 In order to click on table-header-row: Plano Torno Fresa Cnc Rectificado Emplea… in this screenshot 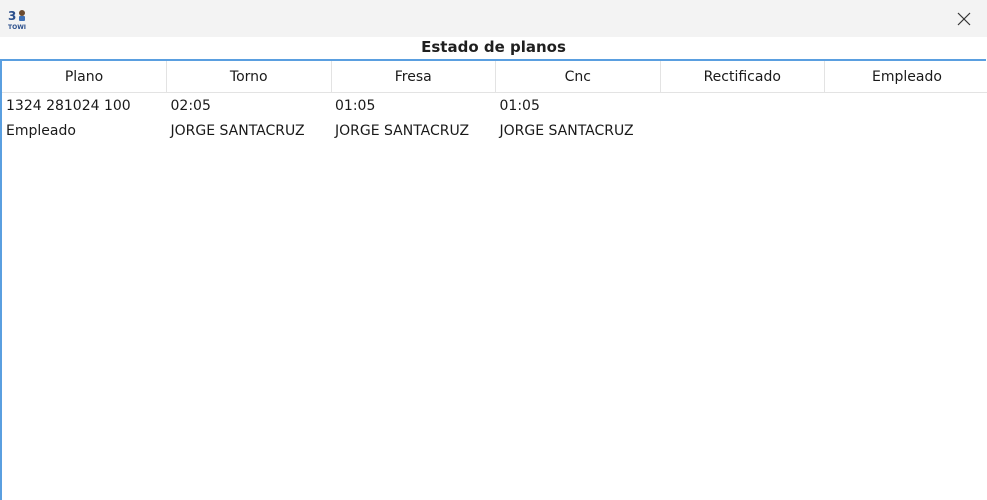, I will do `click(494, 77)`.